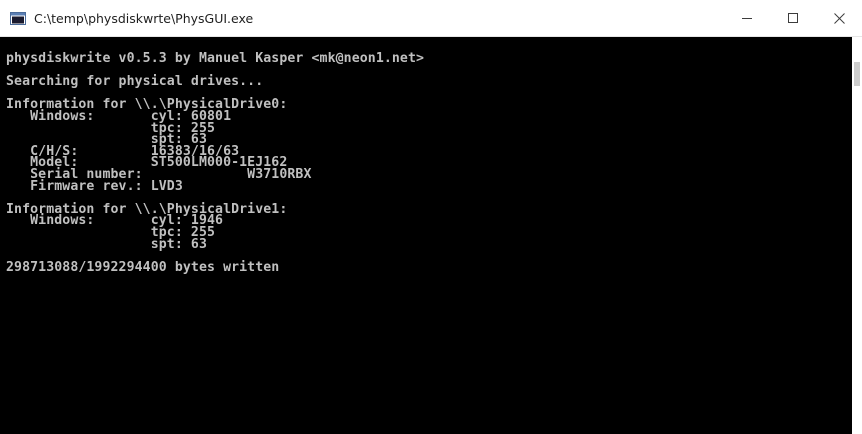 Image resolution: width=862 pixels, height=434 pixels. What do you see at coordinates (857, 74) in the screenshot?
I see `scrollbar-thumb` at bounding box center [857, 74].